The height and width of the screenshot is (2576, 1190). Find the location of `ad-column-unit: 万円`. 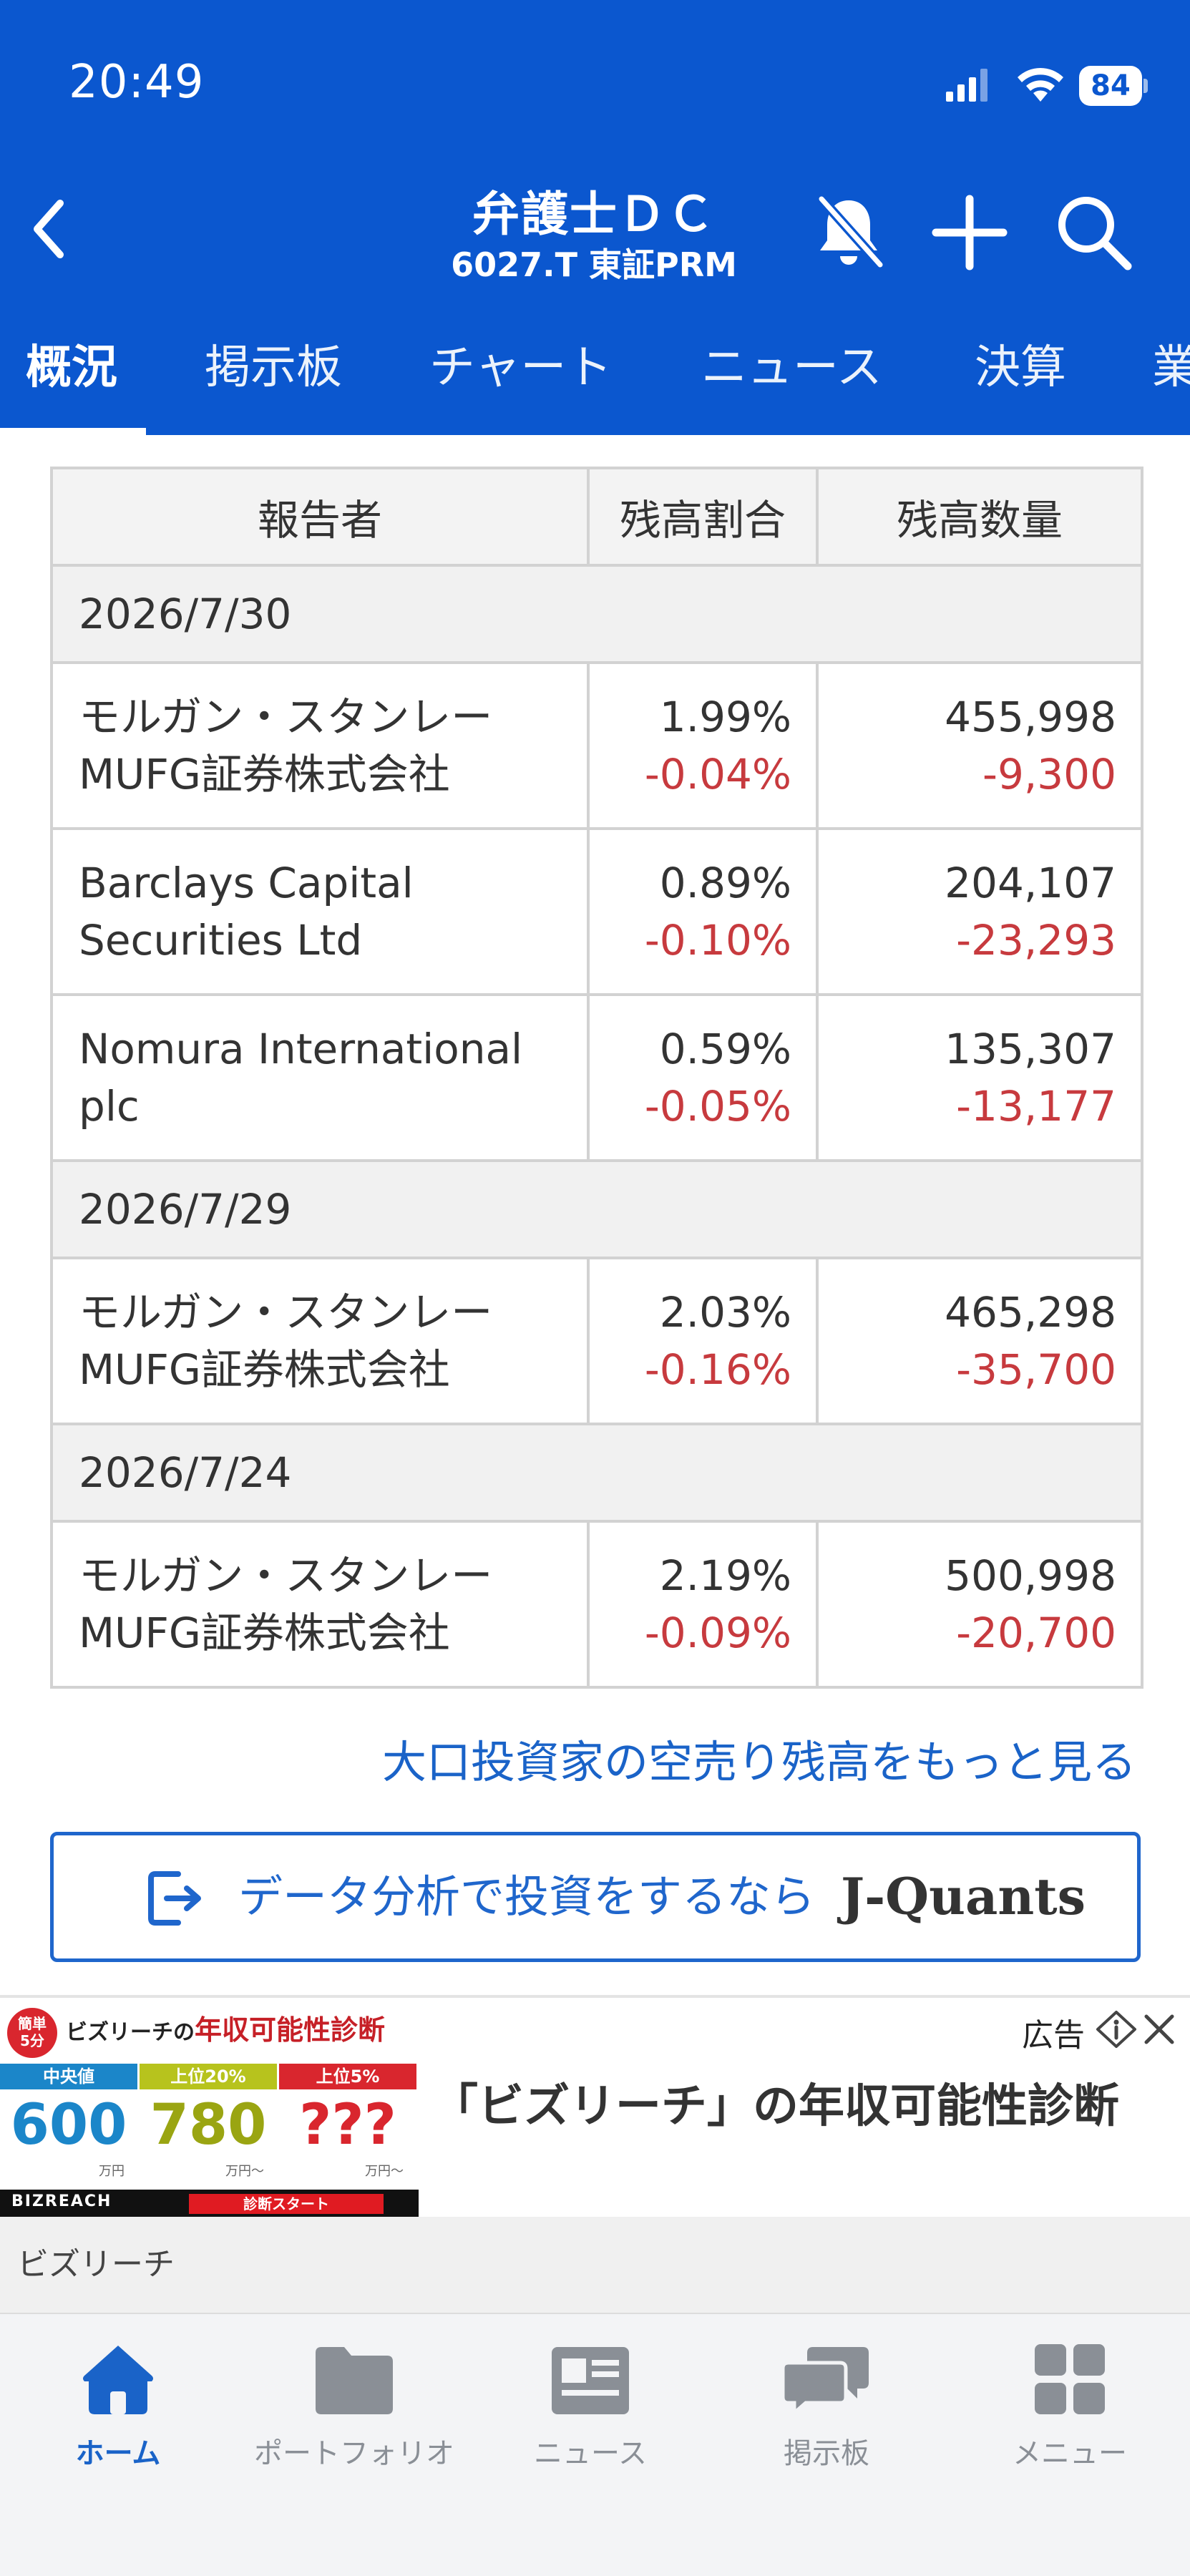

ad-column-unit: 万円 is located at coordinates (112, 2171).